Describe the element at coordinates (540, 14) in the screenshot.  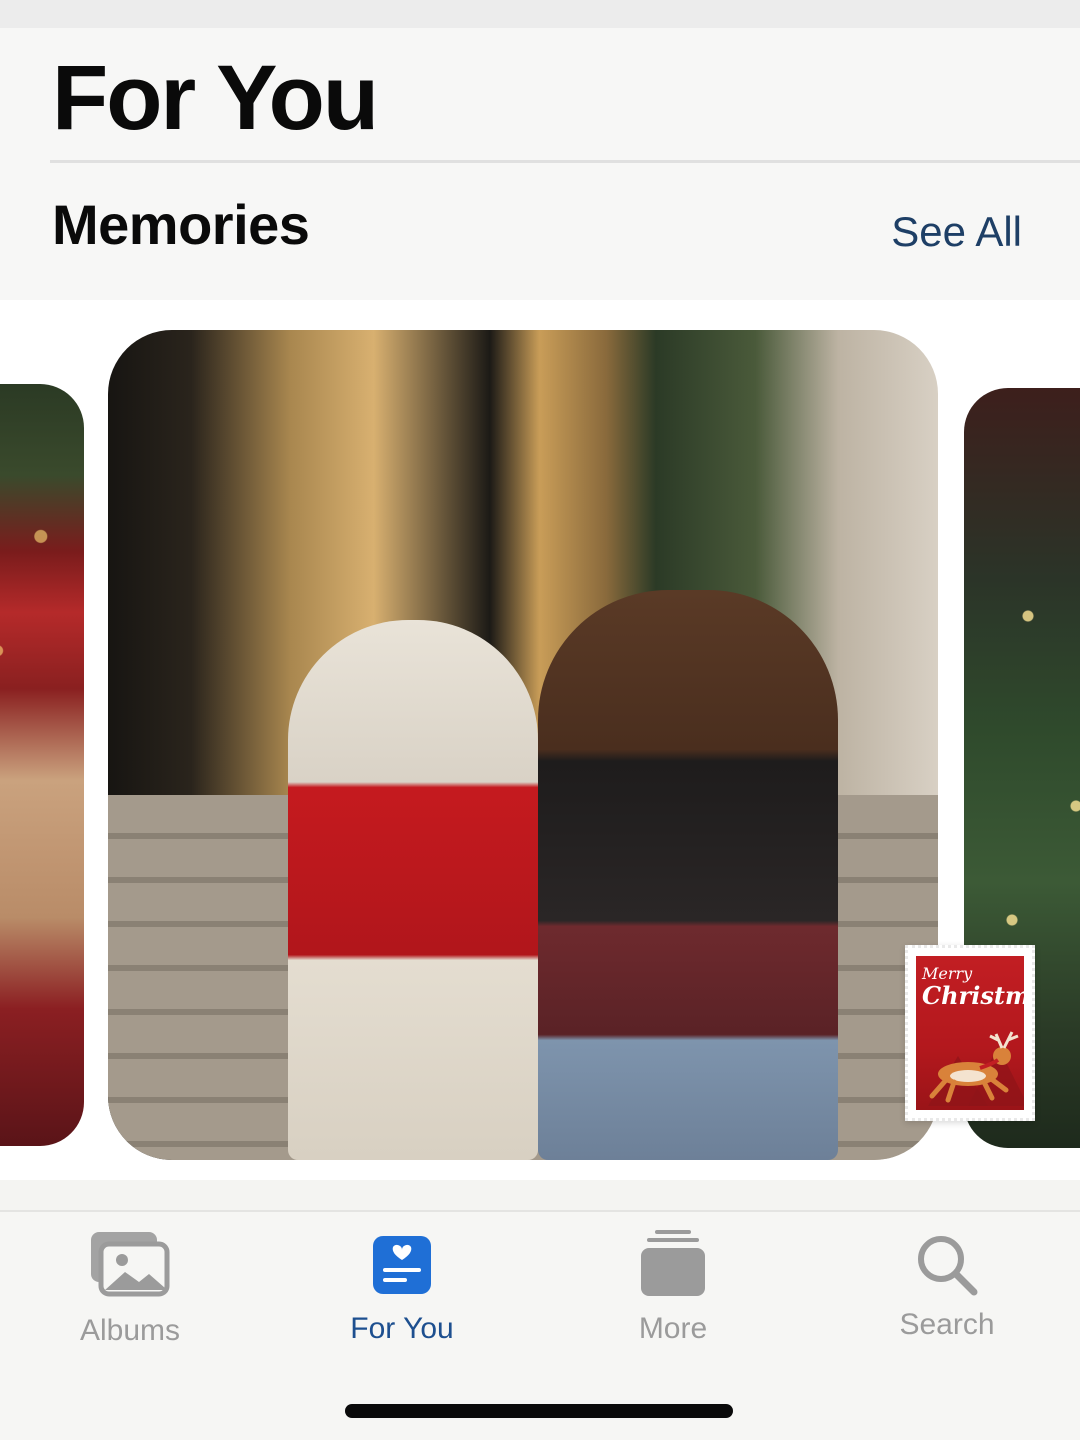
I see `status-strip` at that location.